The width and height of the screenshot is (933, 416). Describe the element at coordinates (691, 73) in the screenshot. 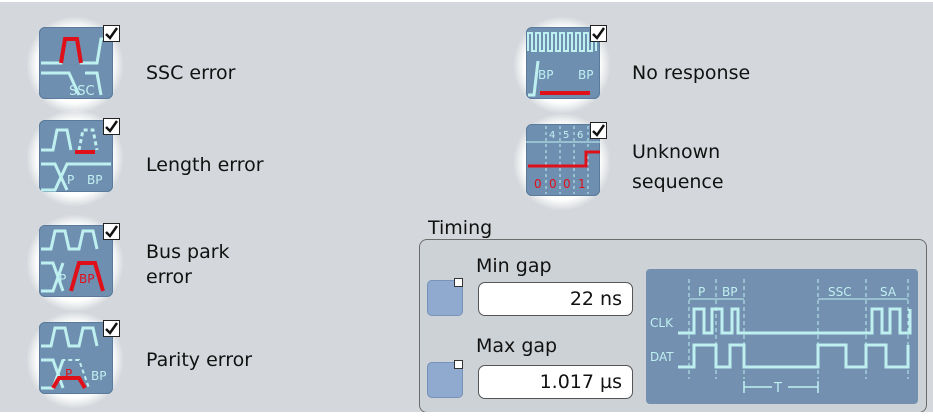

I see `no-response-label: No response` at that location.